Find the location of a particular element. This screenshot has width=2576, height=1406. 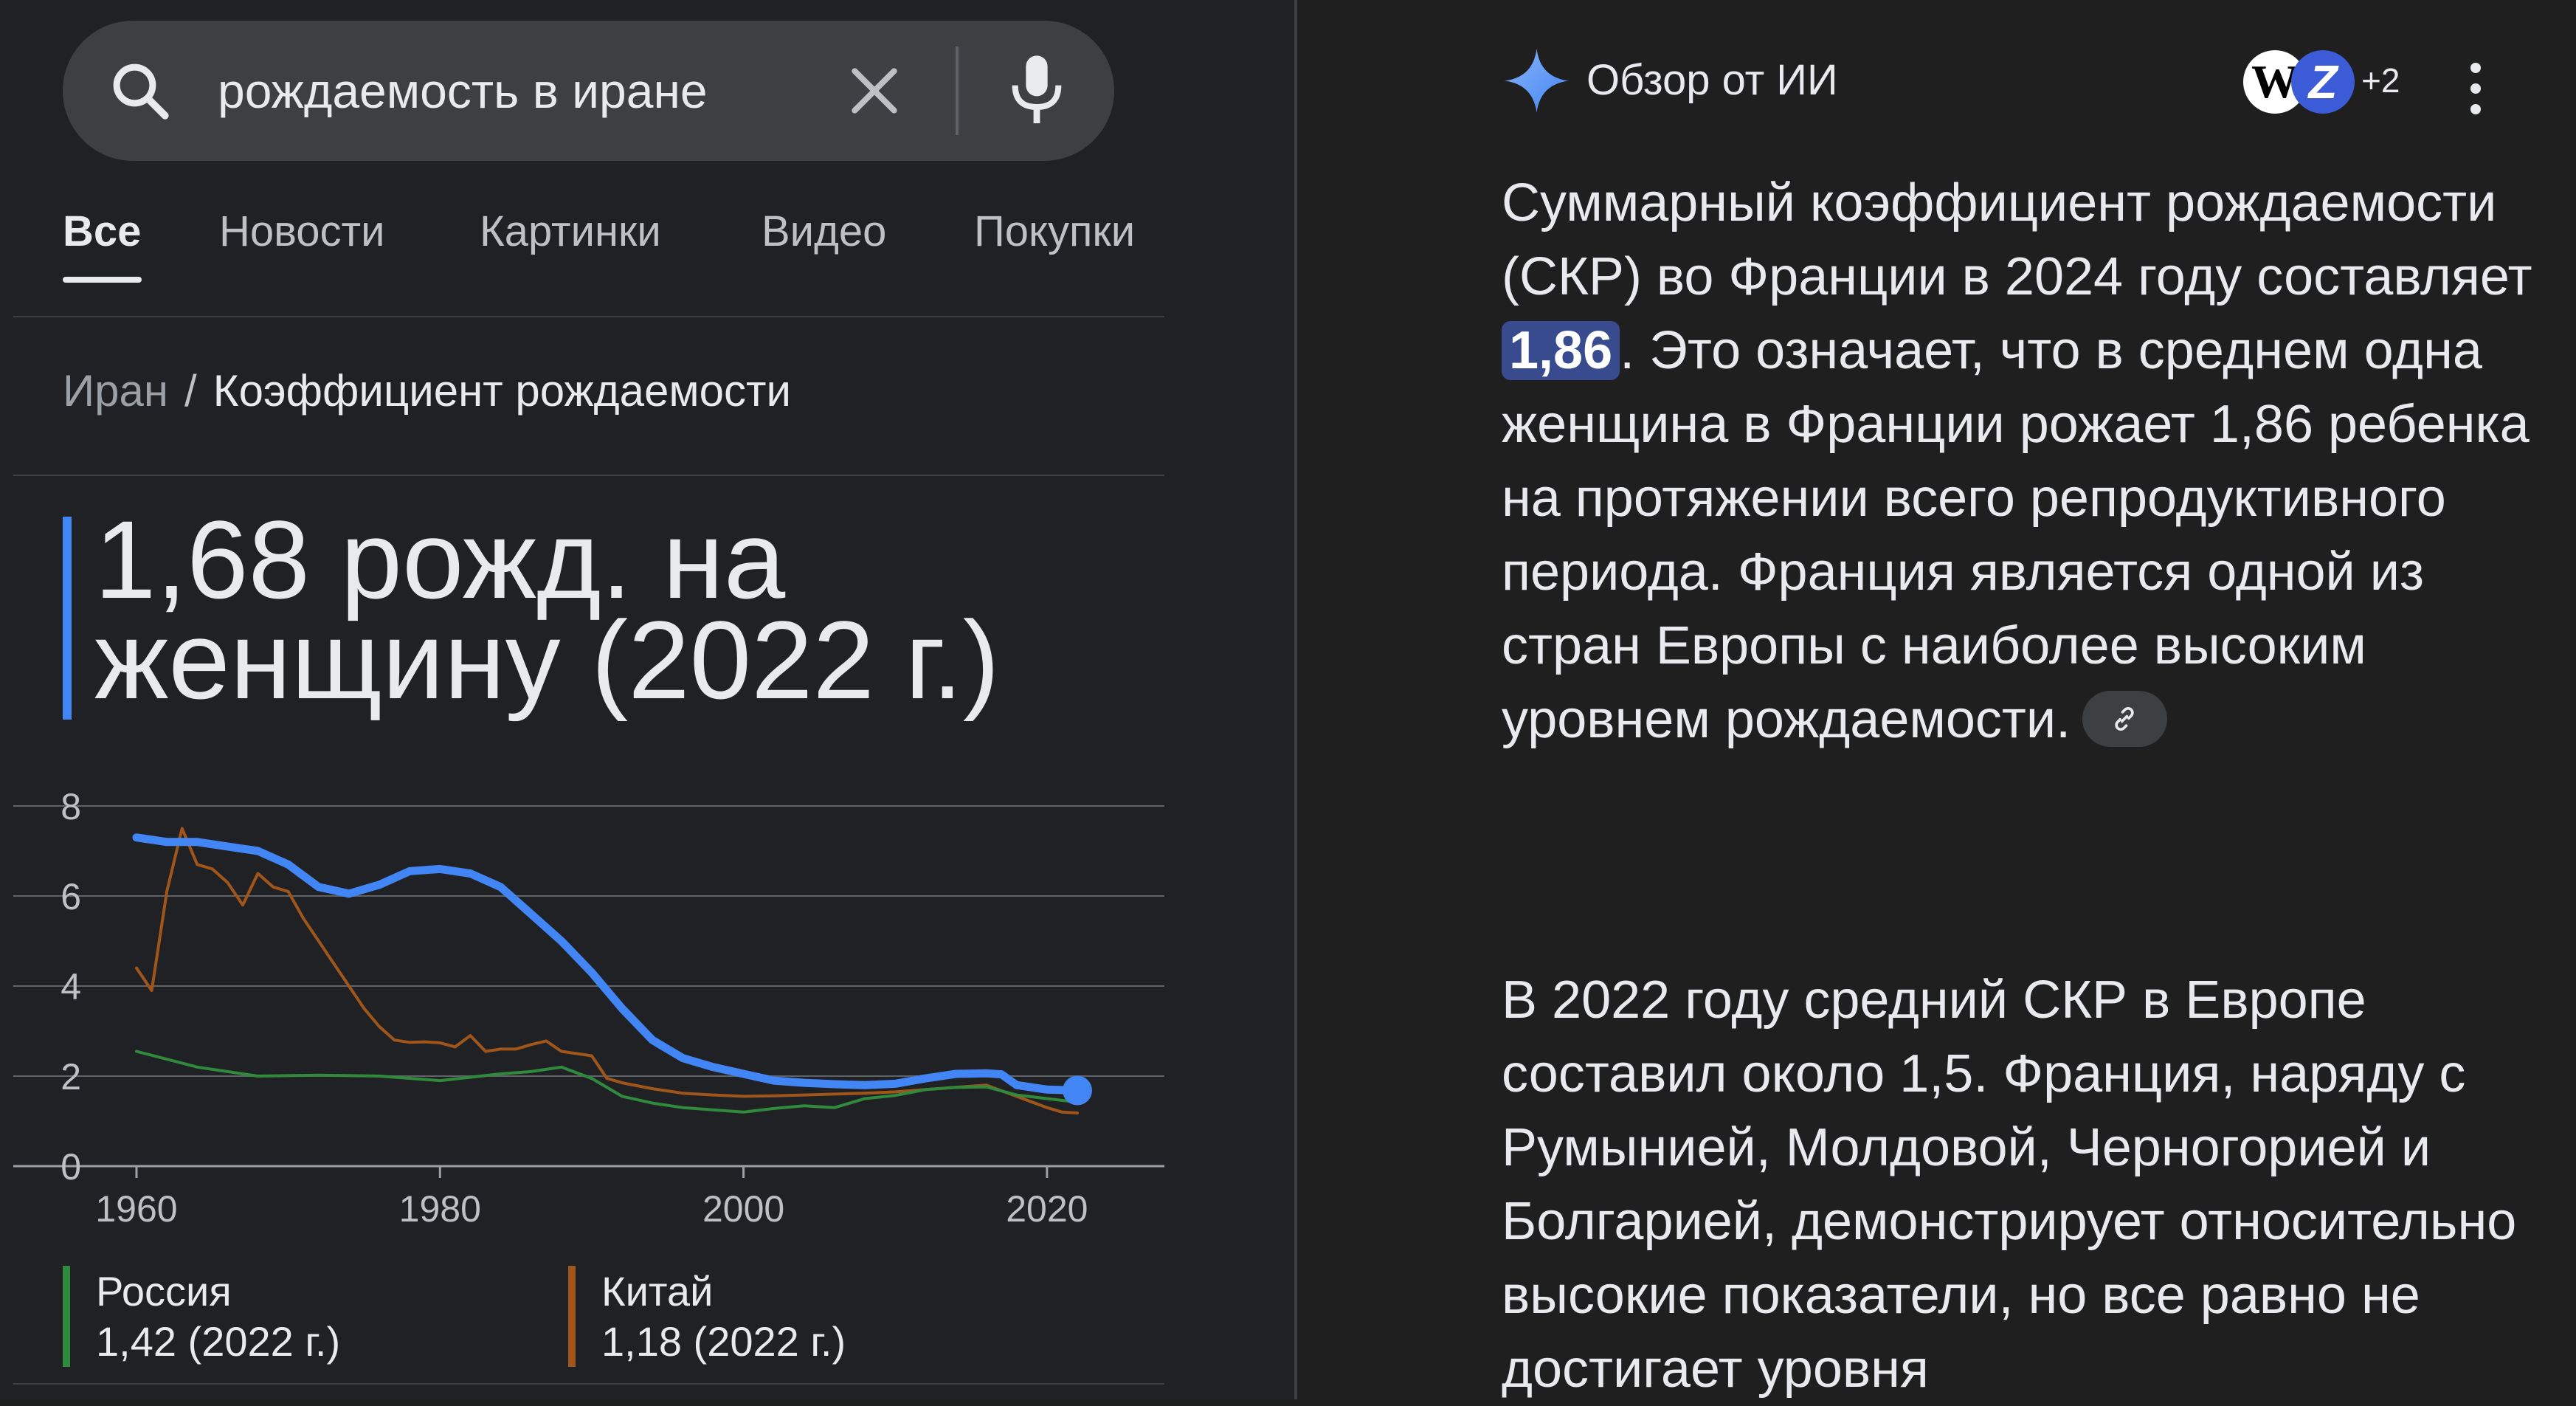

tab-all: Все is located at coordinates (102, 231).